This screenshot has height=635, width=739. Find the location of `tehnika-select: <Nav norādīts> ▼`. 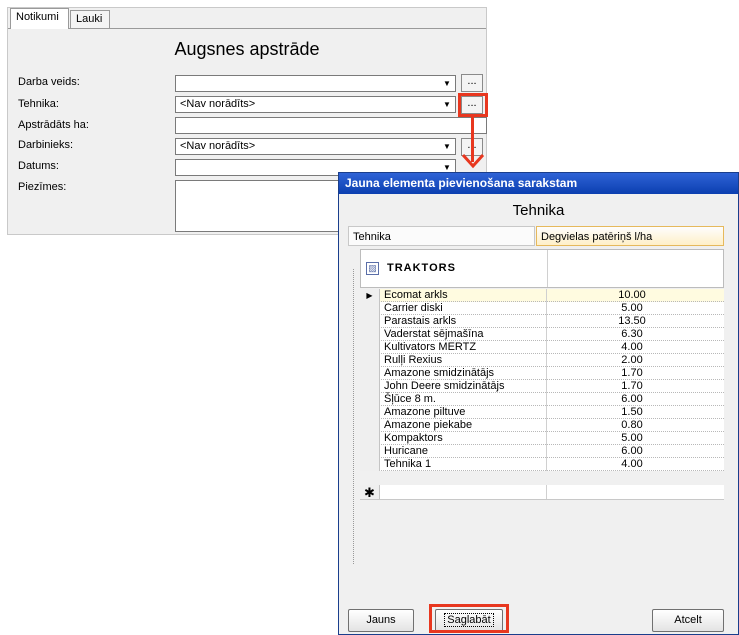

tehnika-select: <Nav norādīts> ▼ is located at coordinates (315, 104).